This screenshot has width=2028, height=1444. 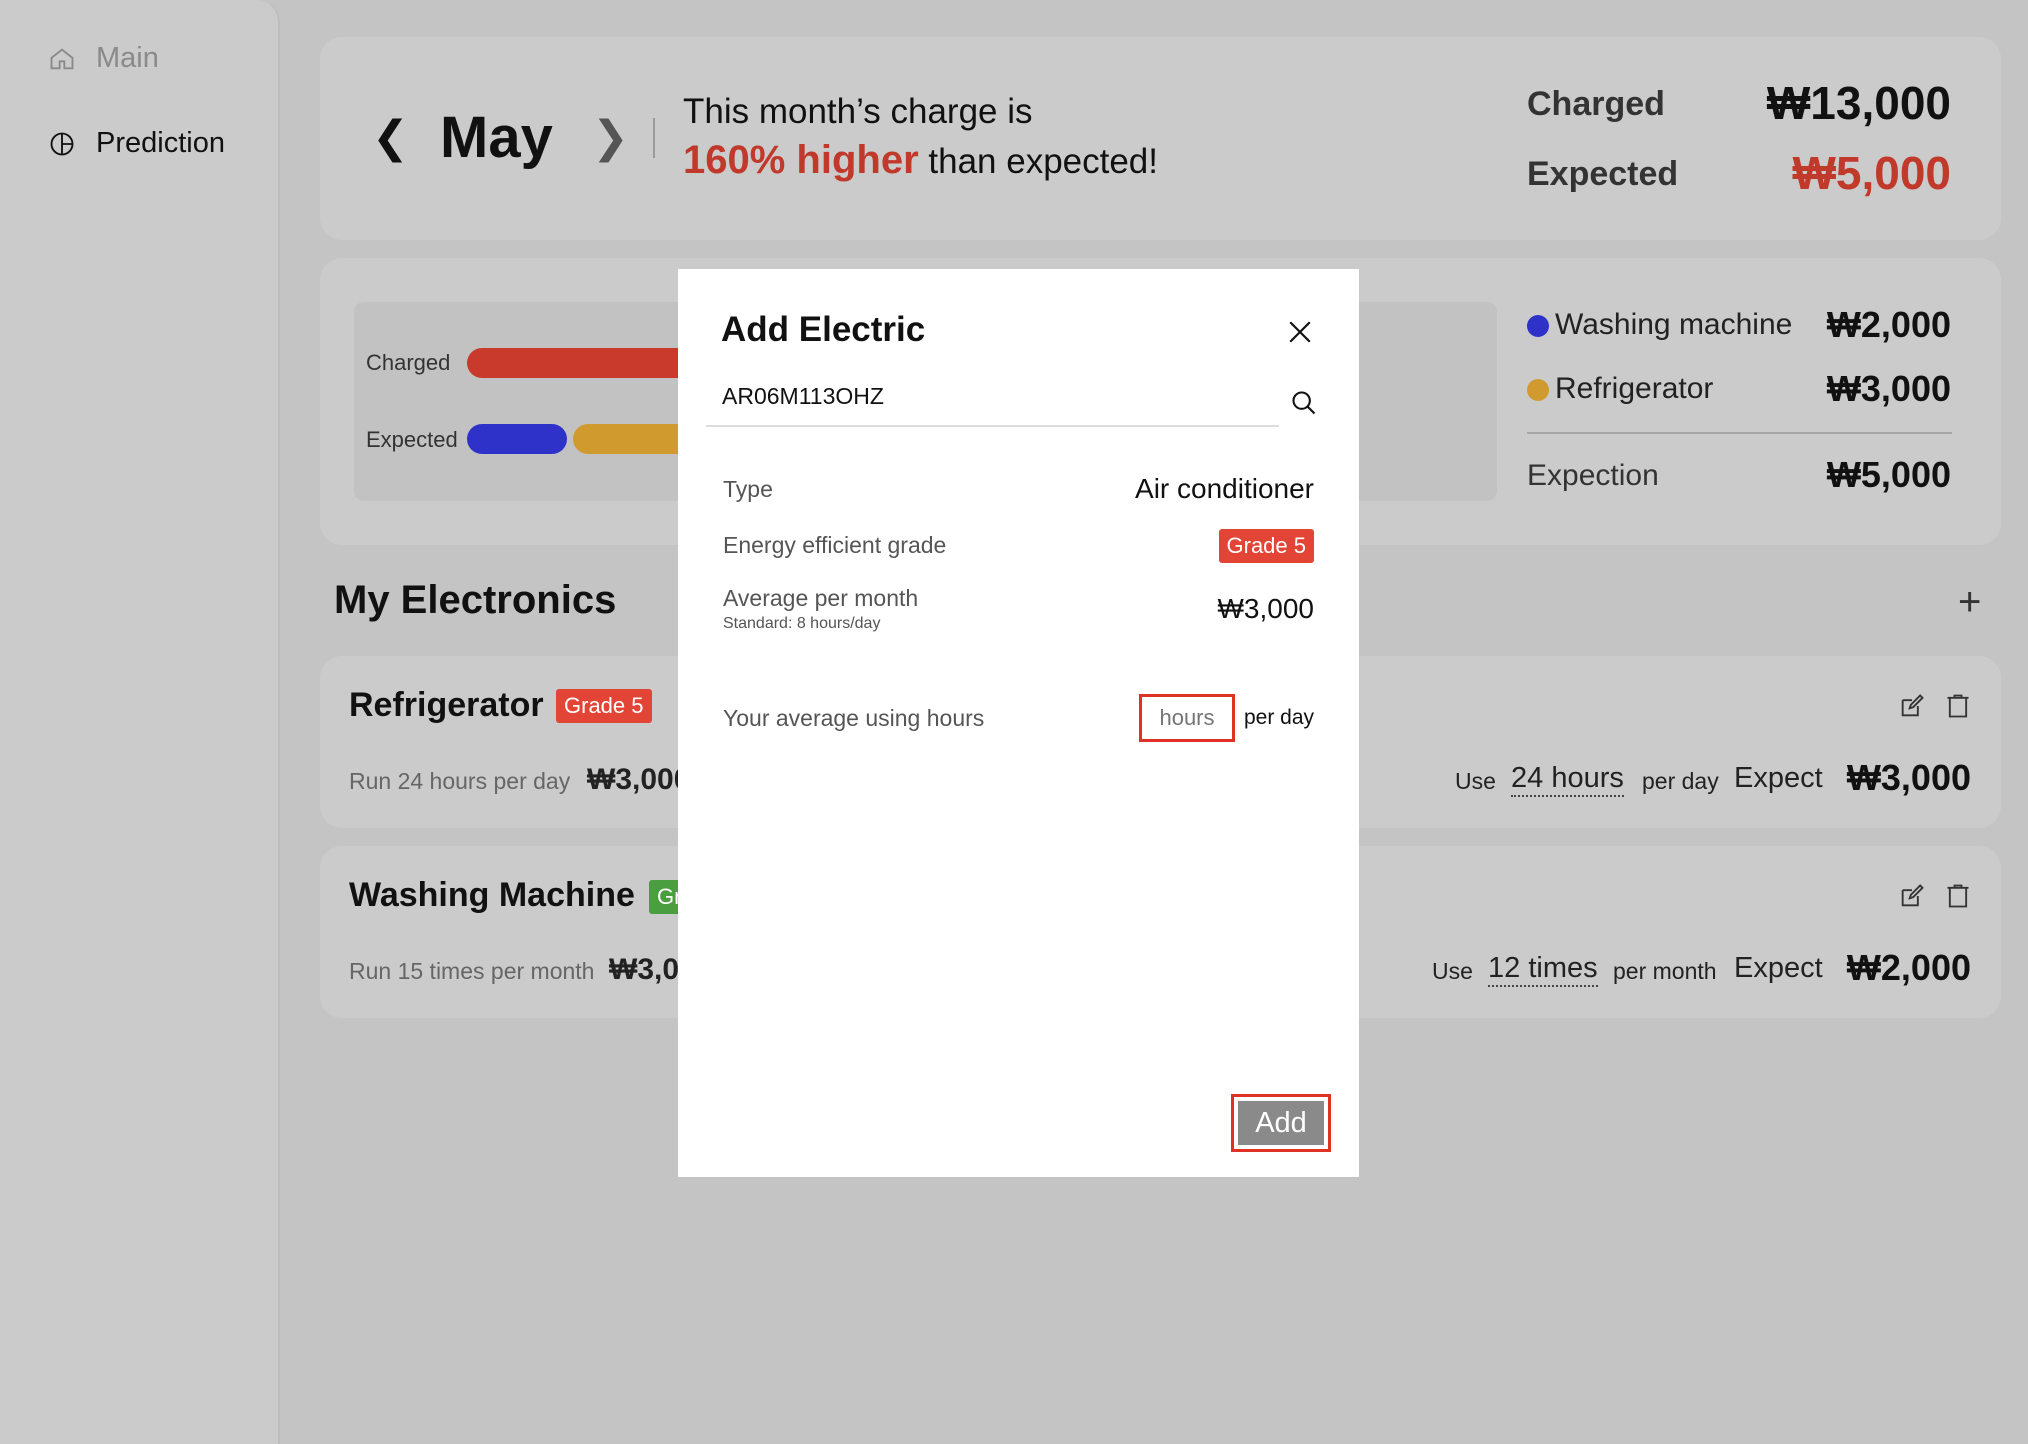 What do you see at coordinates (654, 138) in the screenshot?
I see `divider` at bounding box center [654, 138].